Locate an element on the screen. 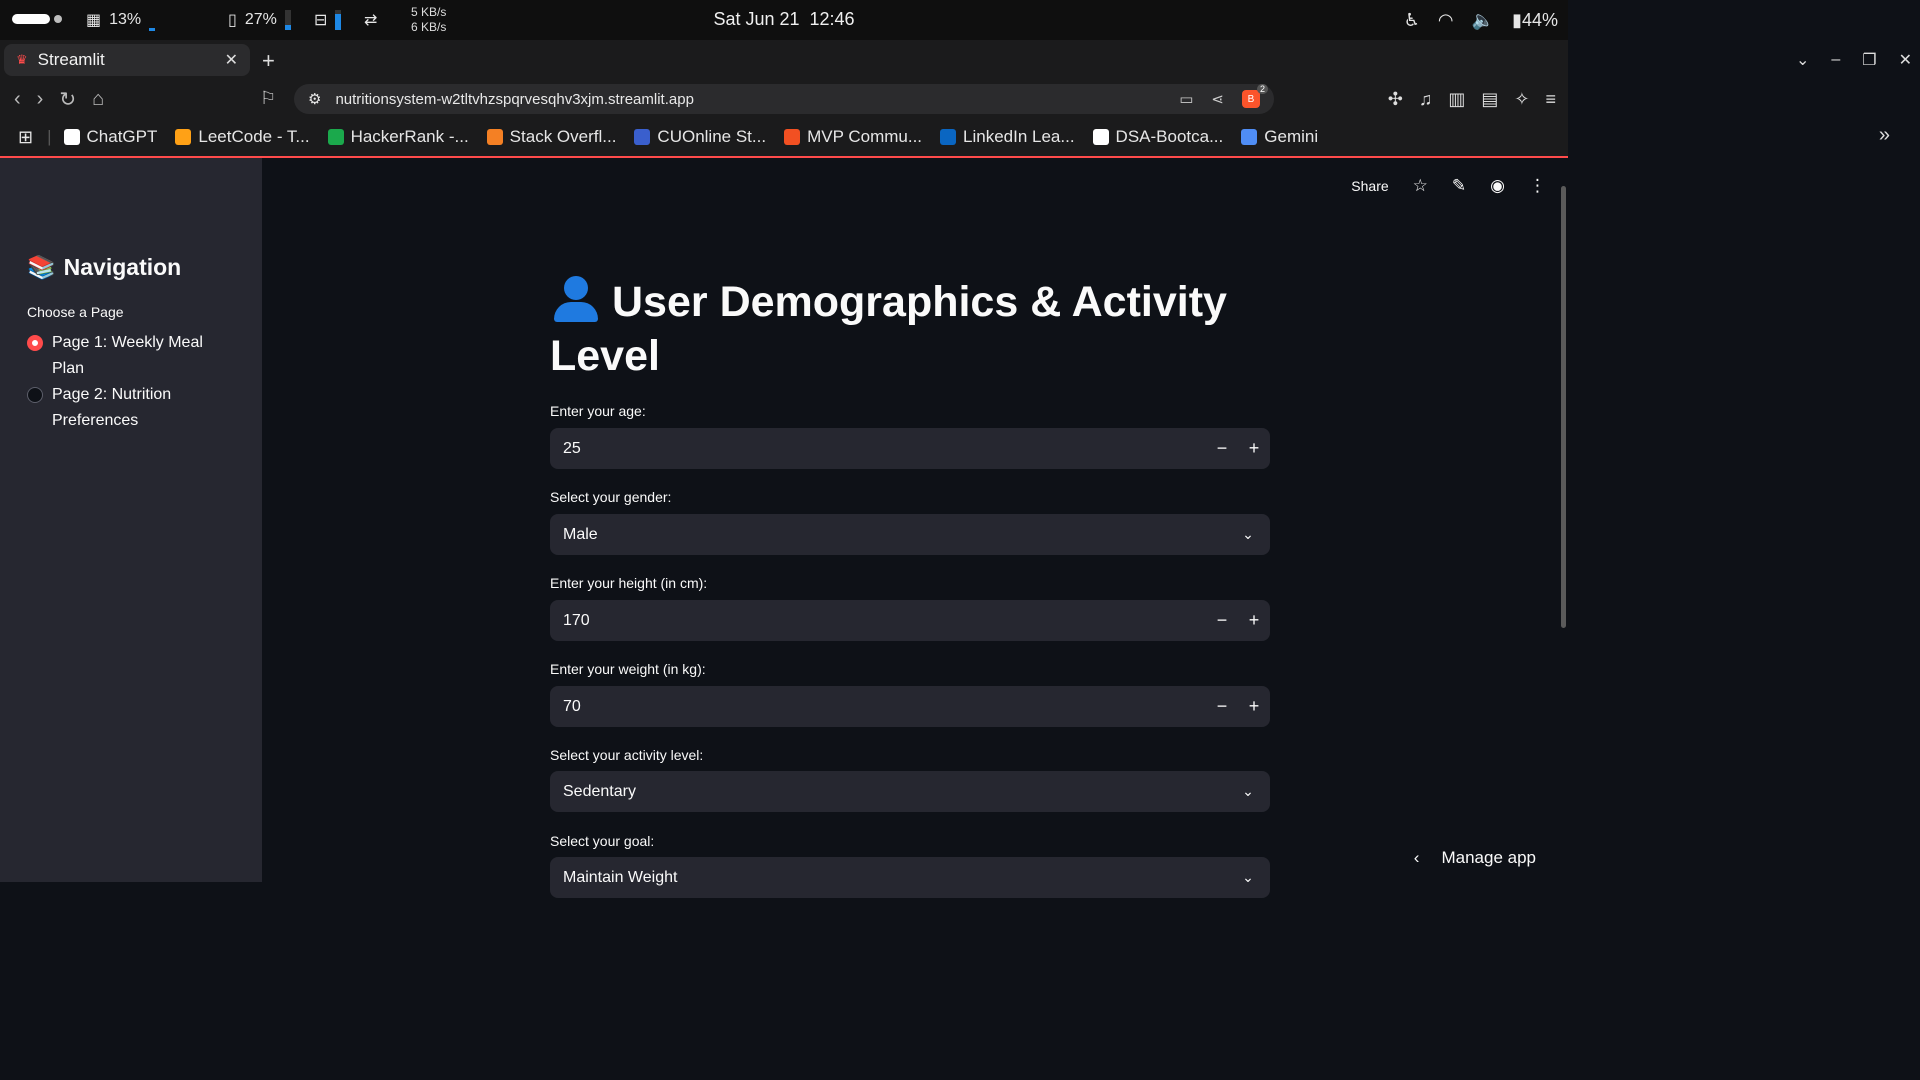 This screenshot has width=1920, height=1080. height-value: 170 is located at coordinates (576, 621).